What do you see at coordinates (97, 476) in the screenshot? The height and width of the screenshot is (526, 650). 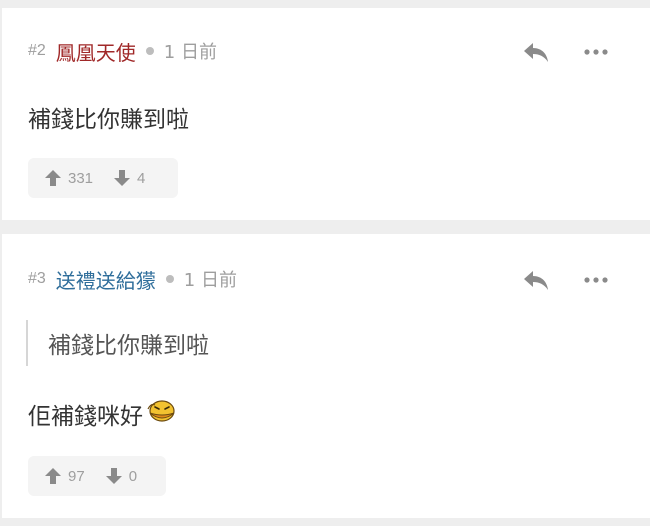 I see `vote-bar: 97 0` at bounding box center [97, 476].